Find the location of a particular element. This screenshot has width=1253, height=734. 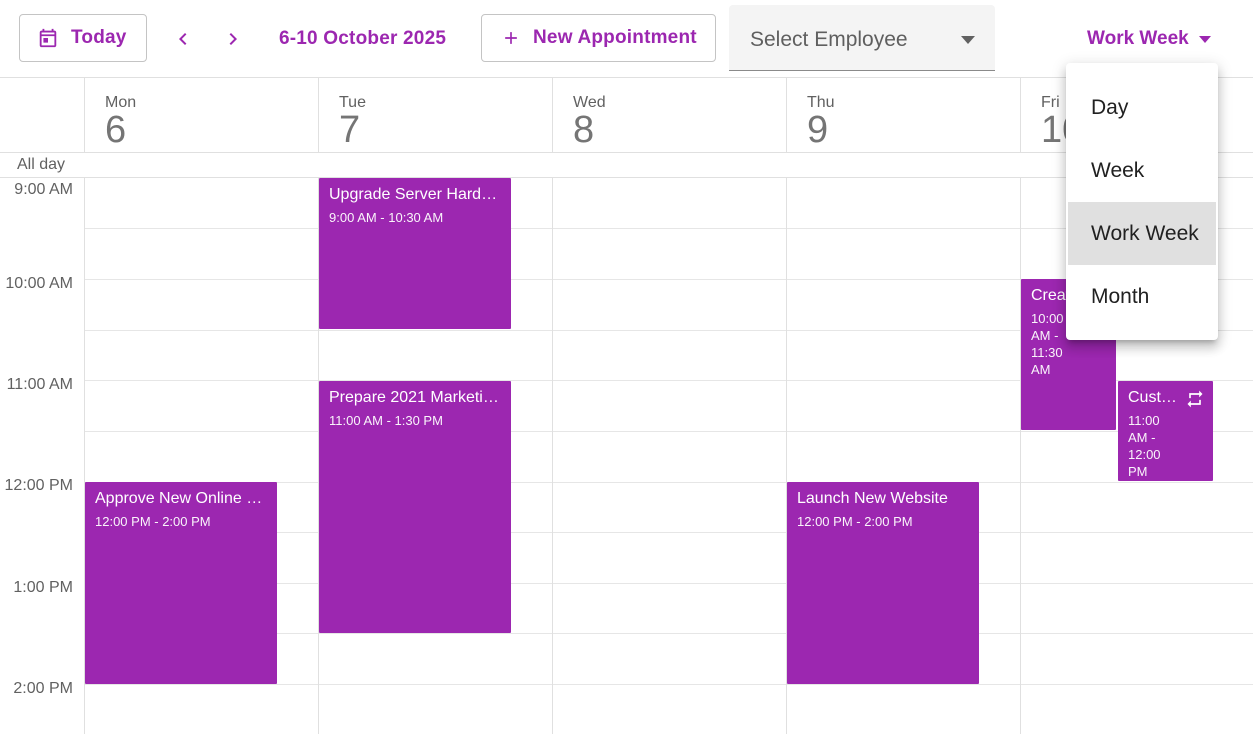

chevron-left-icon is located at coordinates (183, 39).